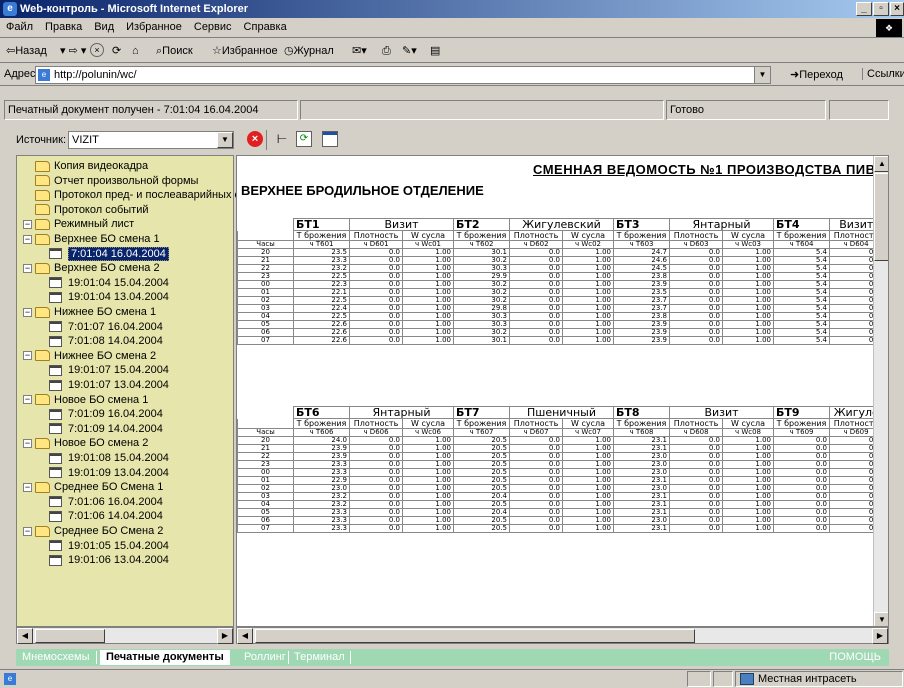  Describe the element at coordinates (174, 51) in the screenshot. I see `search-button: ⌕Поиск` at that location.